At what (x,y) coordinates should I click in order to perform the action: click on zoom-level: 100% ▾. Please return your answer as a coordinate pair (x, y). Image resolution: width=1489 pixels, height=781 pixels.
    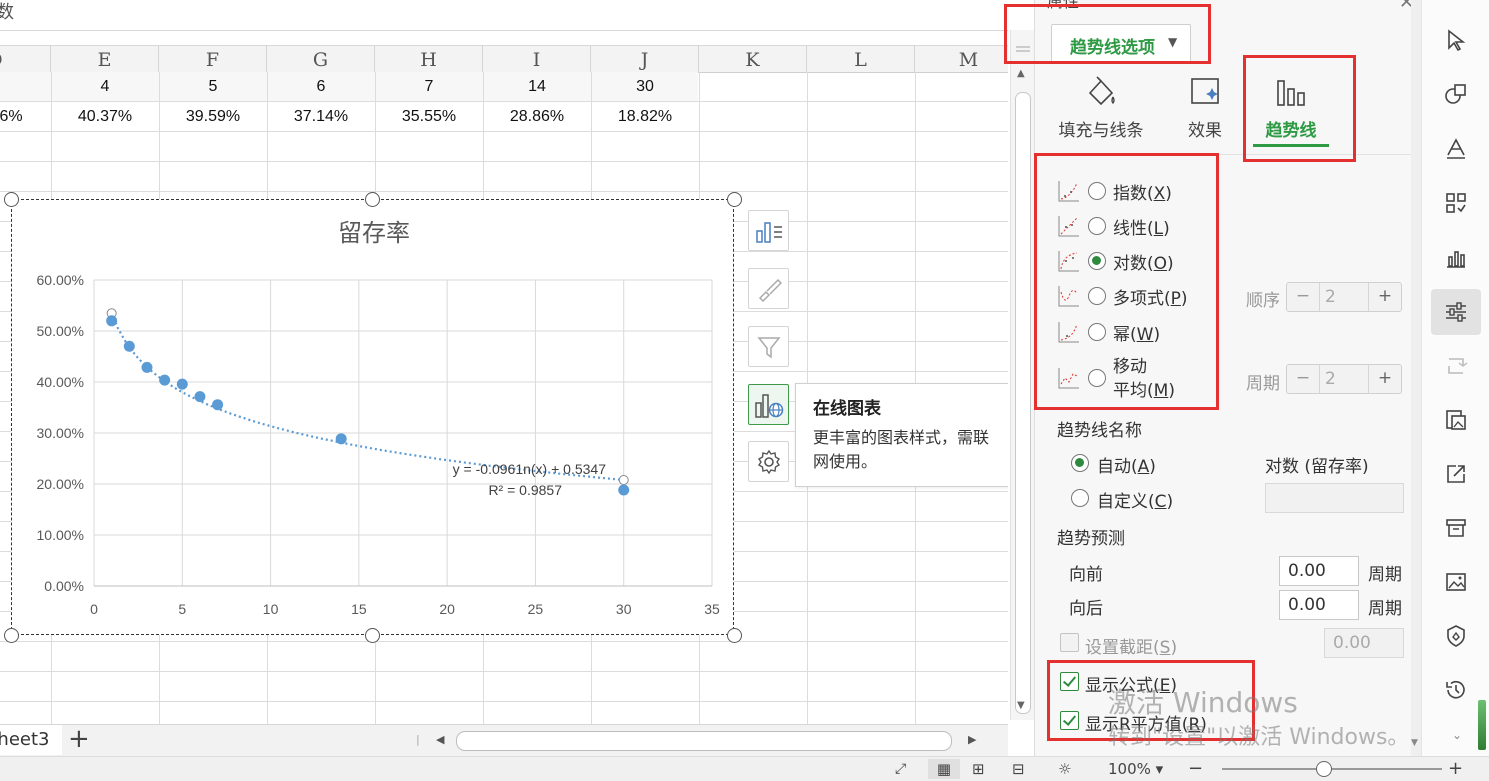
    Looking at the image, I should click on (1135, 769).